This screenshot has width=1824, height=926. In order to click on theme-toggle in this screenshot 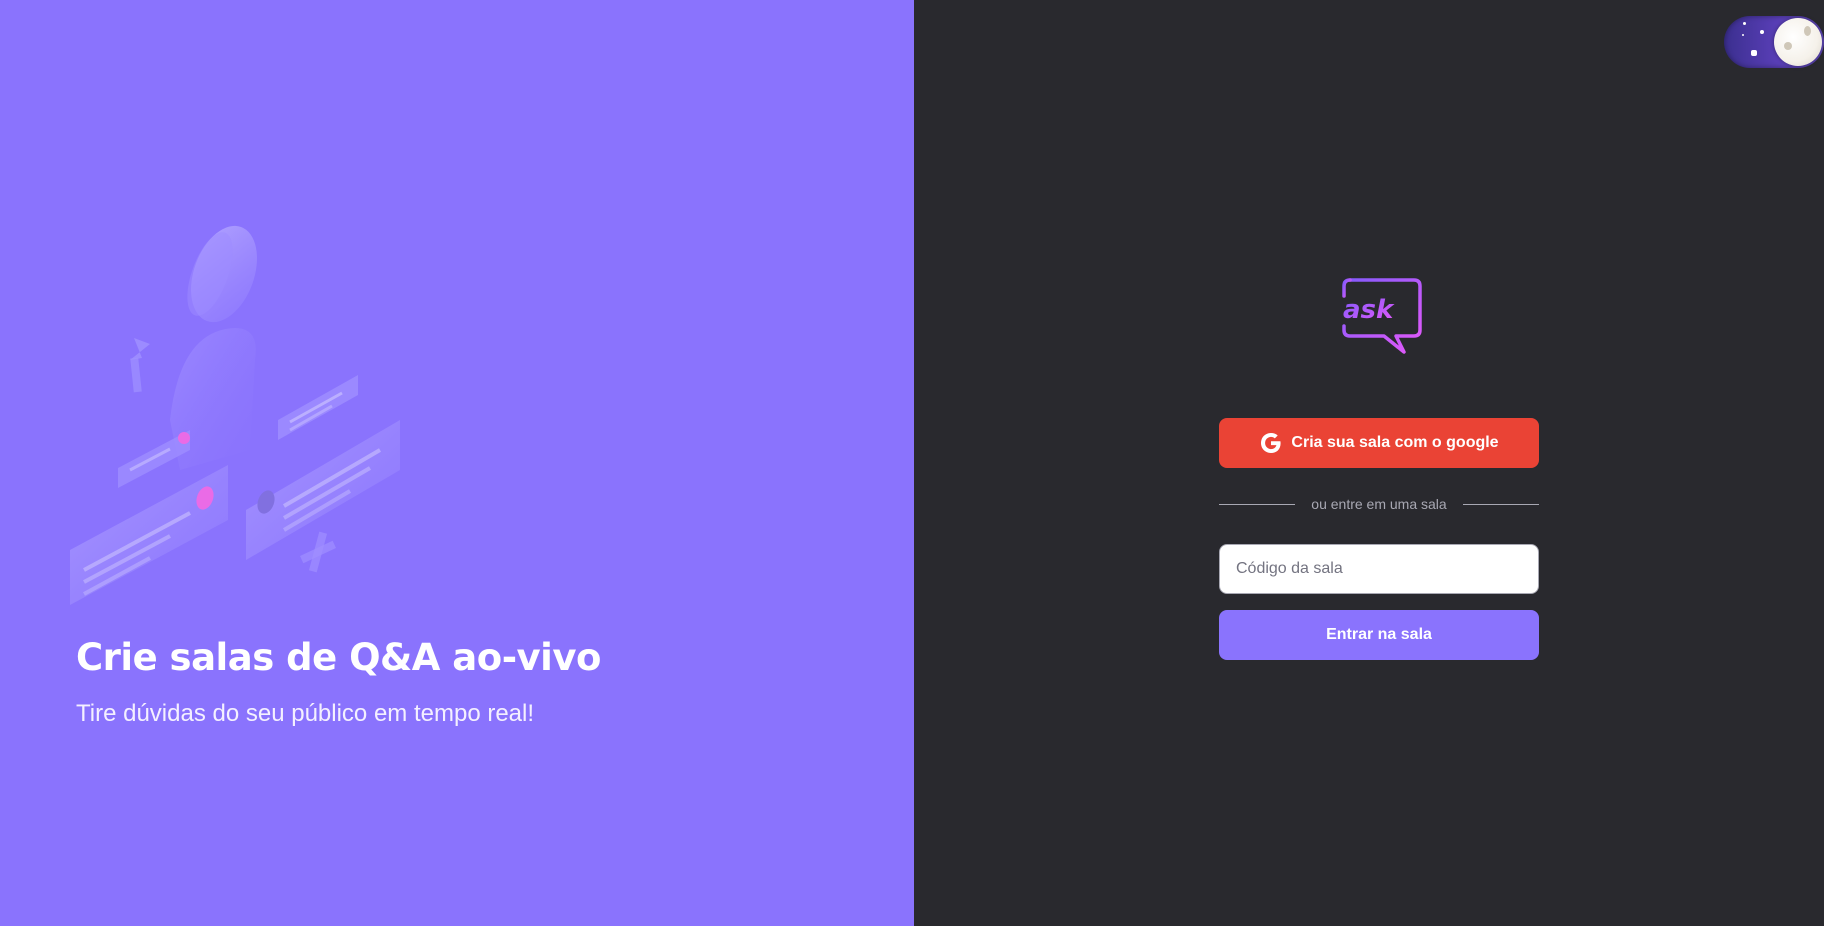, I will do `click(1774, 42)`.